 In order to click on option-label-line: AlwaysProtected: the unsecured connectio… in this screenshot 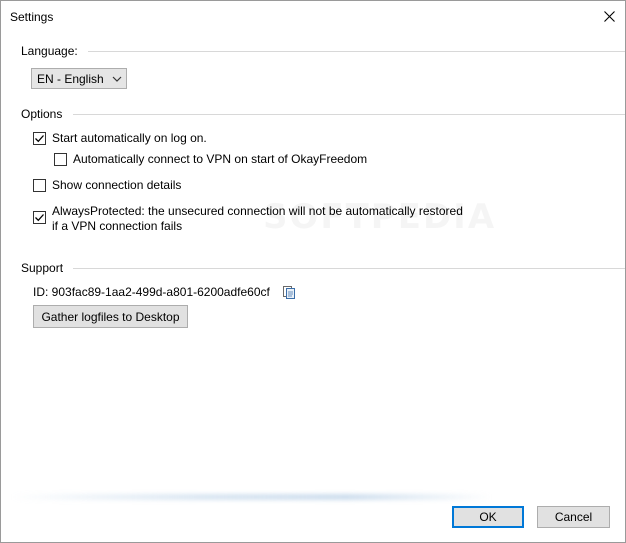, I will do `click(257, 211)`.